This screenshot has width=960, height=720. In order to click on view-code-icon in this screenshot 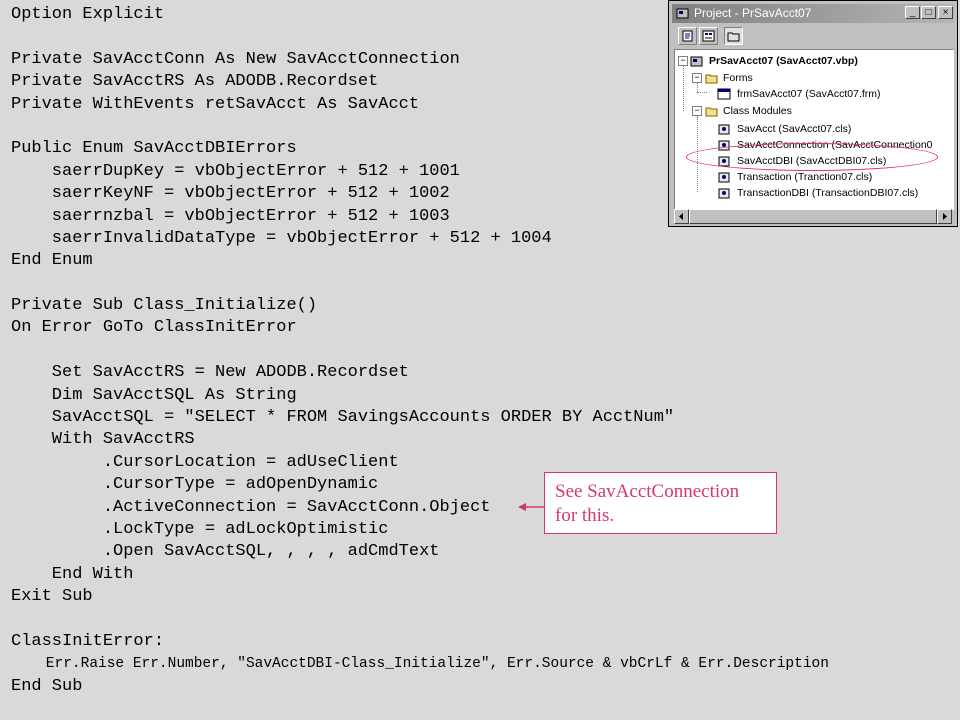, I will do `click(687, 36)`.